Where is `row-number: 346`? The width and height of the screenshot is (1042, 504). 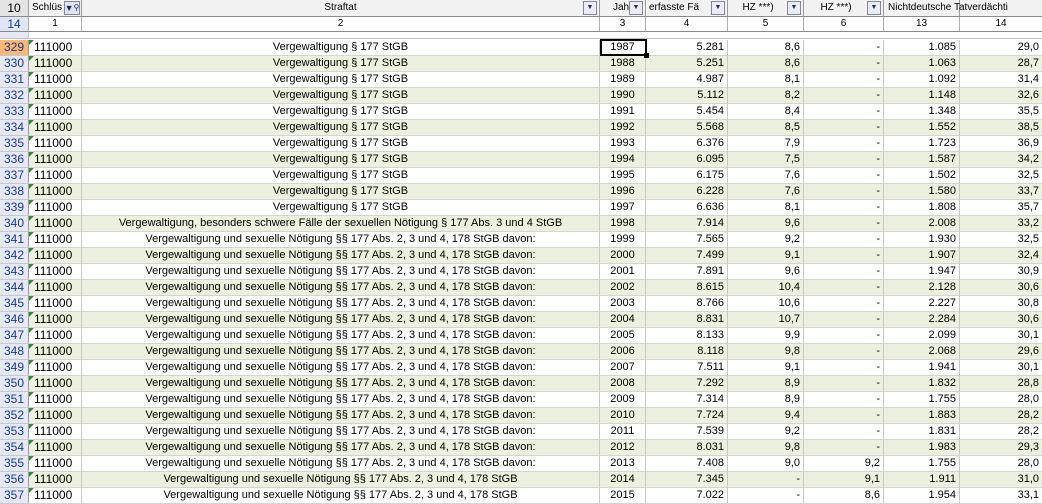 row-number: 346 is located at coordinates (14, 320).